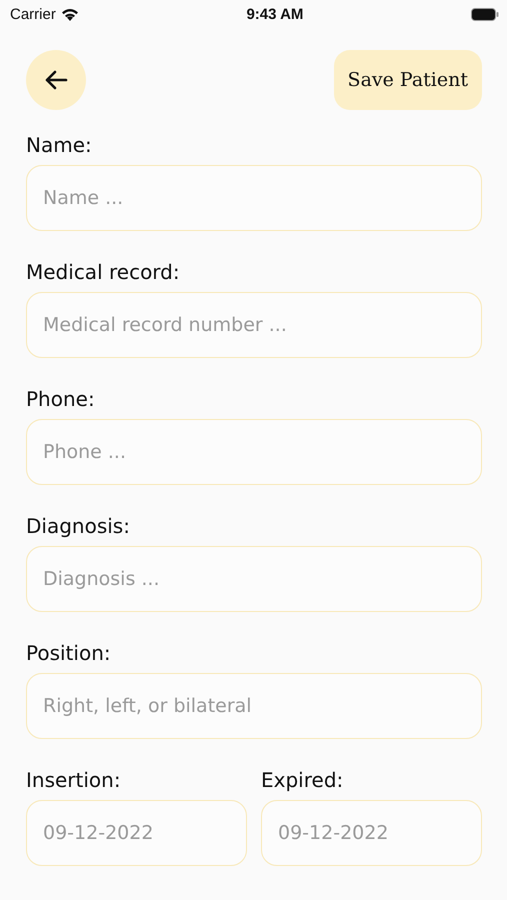  I want to click on field-label: Name:, so click(59, 145).